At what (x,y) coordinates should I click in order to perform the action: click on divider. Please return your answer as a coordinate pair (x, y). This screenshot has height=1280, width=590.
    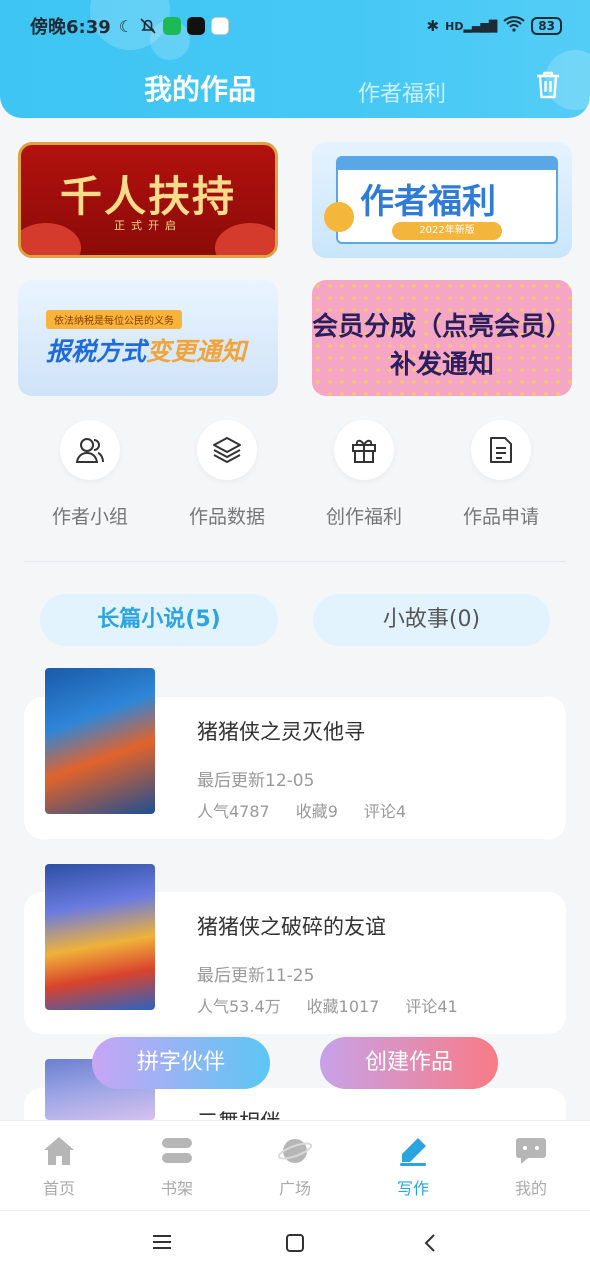
    Looking at the image, I should click on (295, 561).